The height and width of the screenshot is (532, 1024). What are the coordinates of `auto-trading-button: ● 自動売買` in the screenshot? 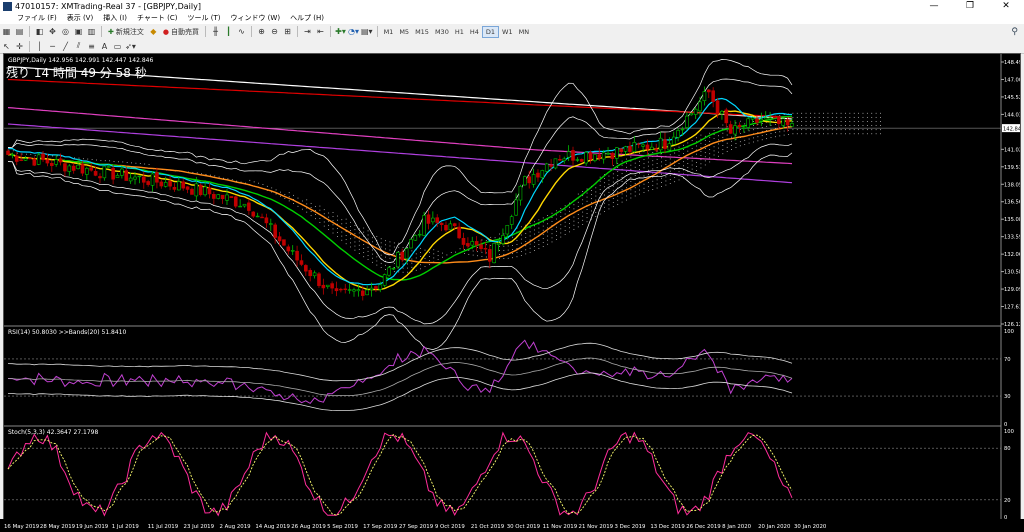 It's located at (181, 31).